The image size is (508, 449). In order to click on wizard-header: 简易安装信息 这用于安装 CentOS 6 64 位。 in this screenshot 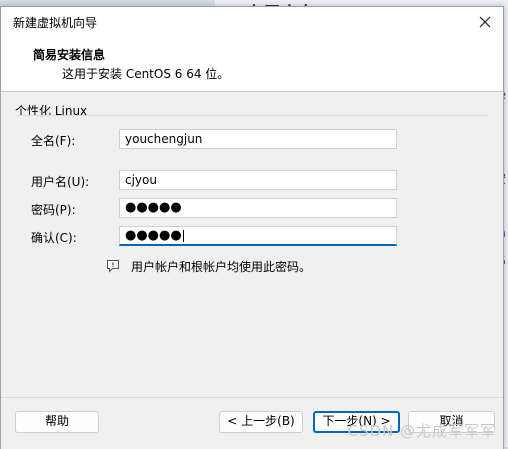, I will do `click(252, 64)`.